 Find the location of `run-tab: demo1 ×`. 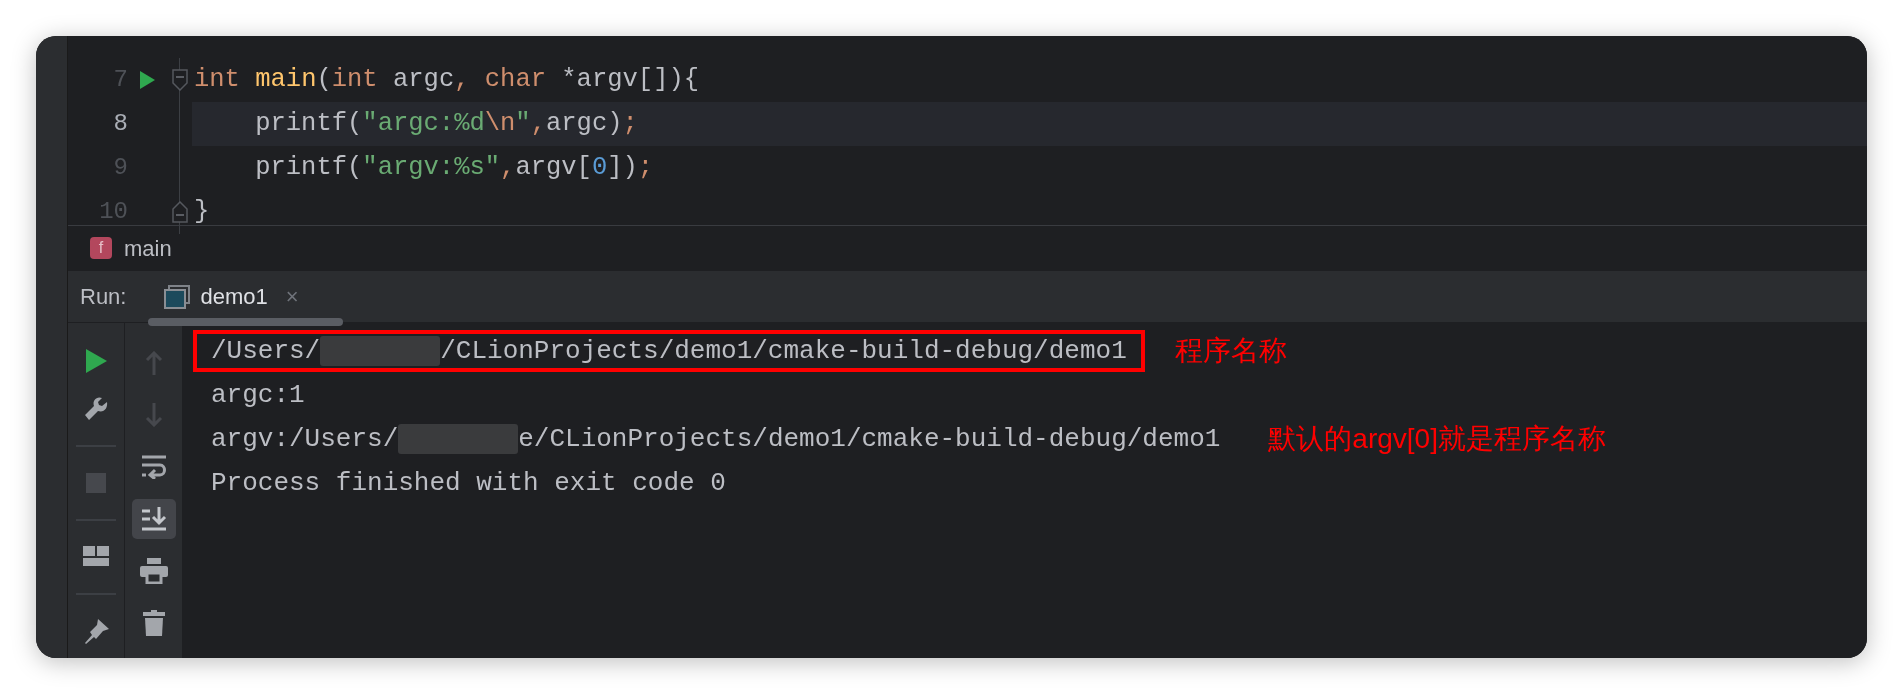

run-tab: demo1 × is located at coordinates (231, 296).